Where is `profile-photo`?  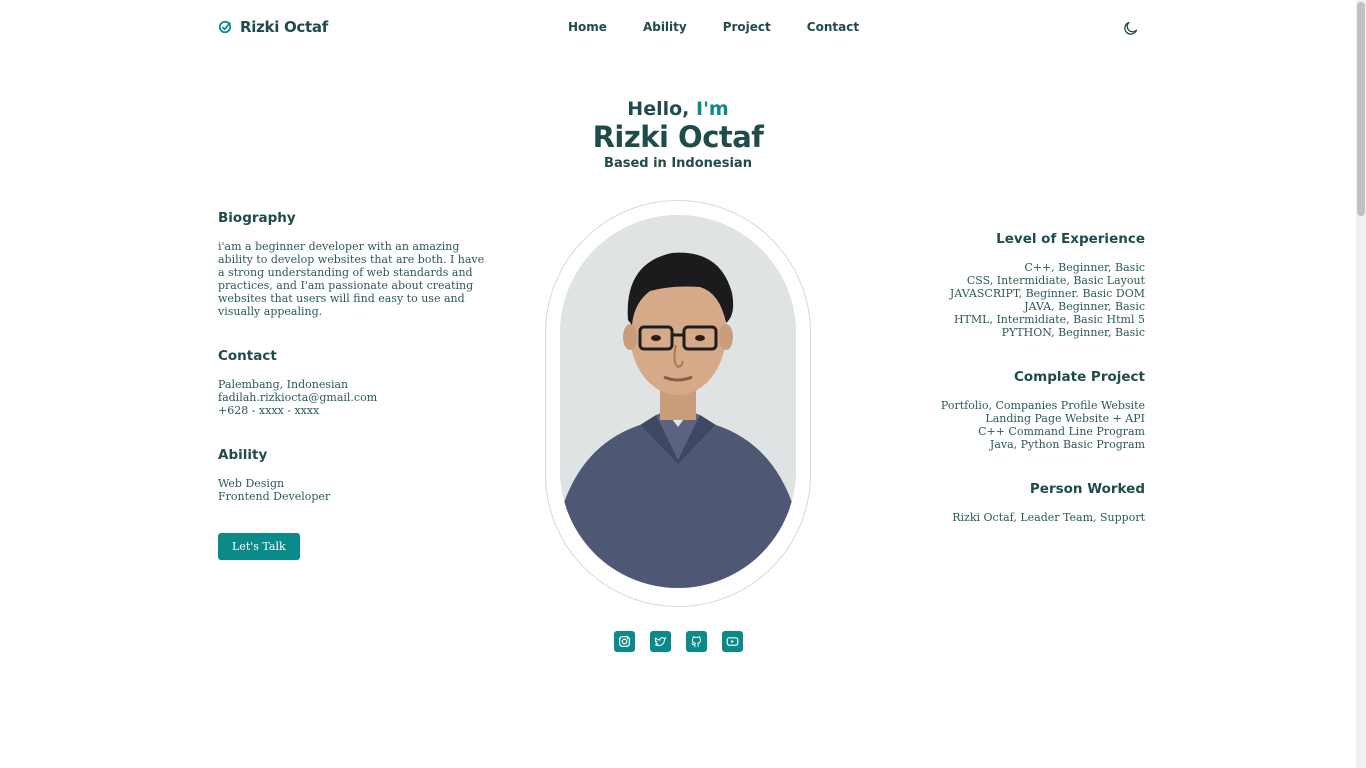 profile-photo is located at coordinates (678, 401).